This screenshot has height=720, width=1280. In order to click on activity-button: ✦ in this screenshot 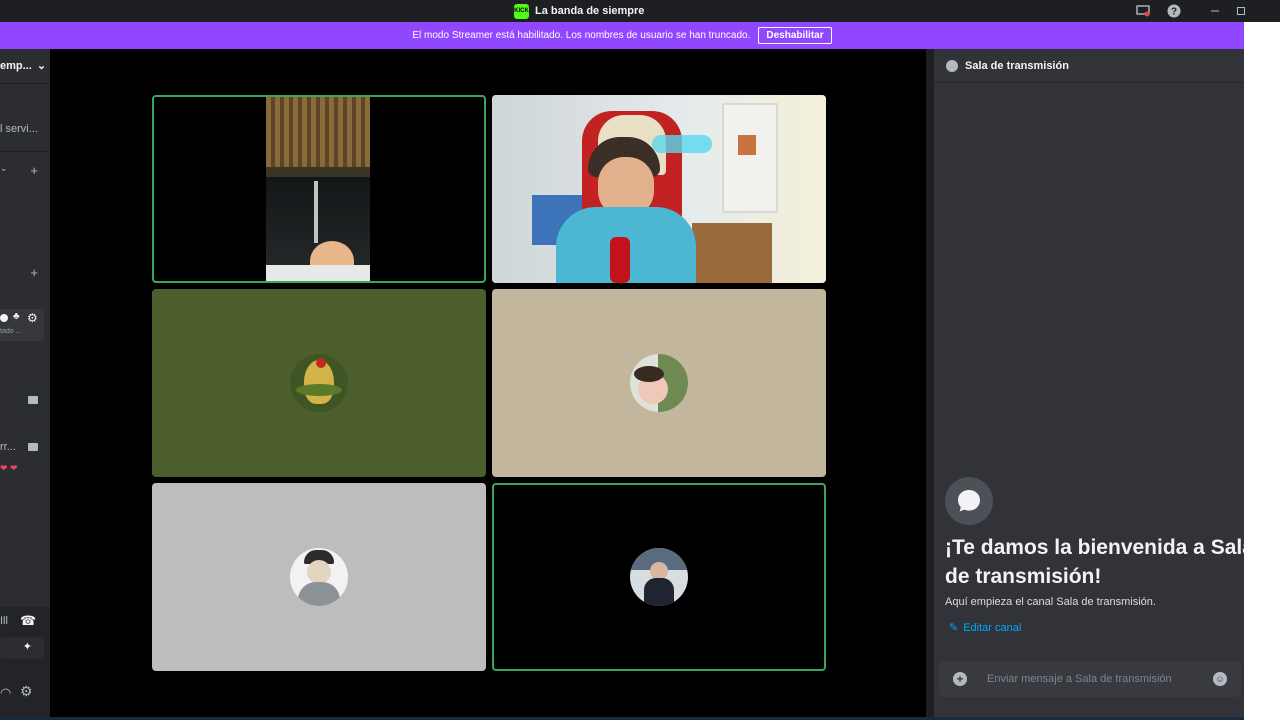, I will do `click(22, 648)`.